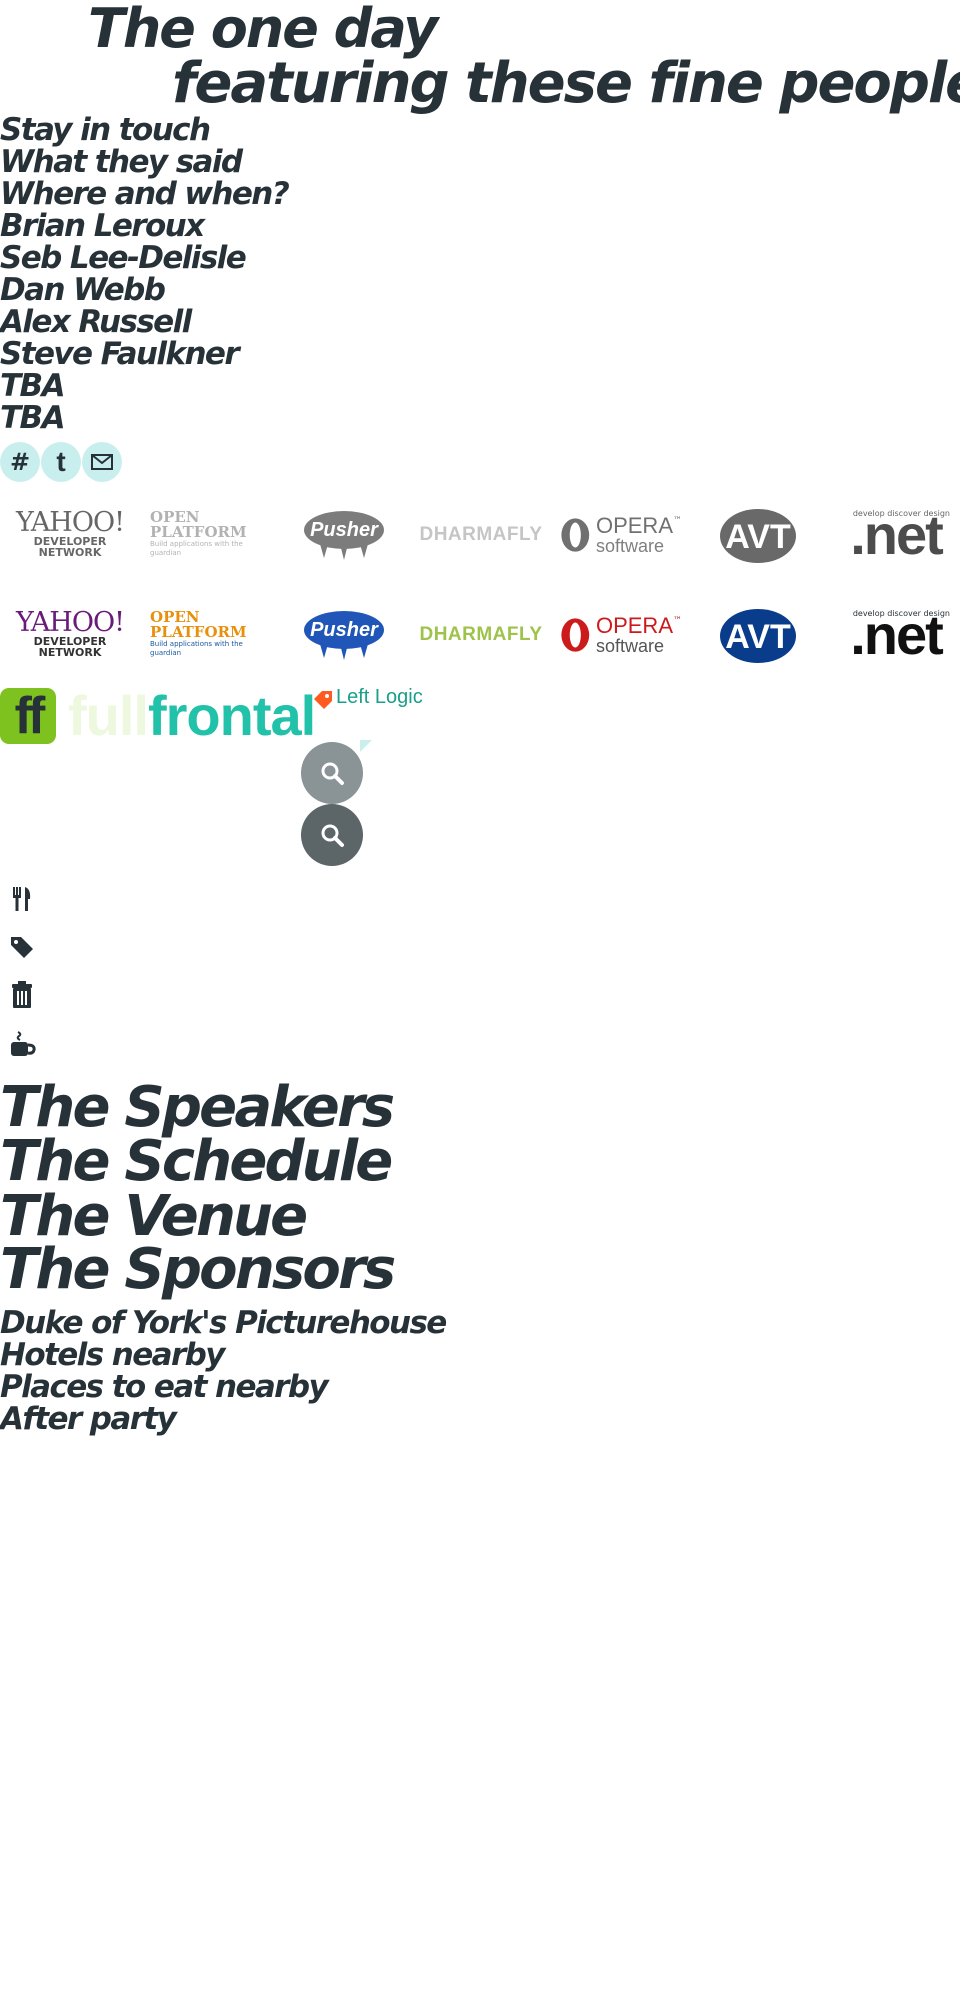  What do you see at coordinates (144, 354) in the screenshot?
I see `nav-item-steve-faulkner: Steve Faulkner` at bounding box center [144, 354].